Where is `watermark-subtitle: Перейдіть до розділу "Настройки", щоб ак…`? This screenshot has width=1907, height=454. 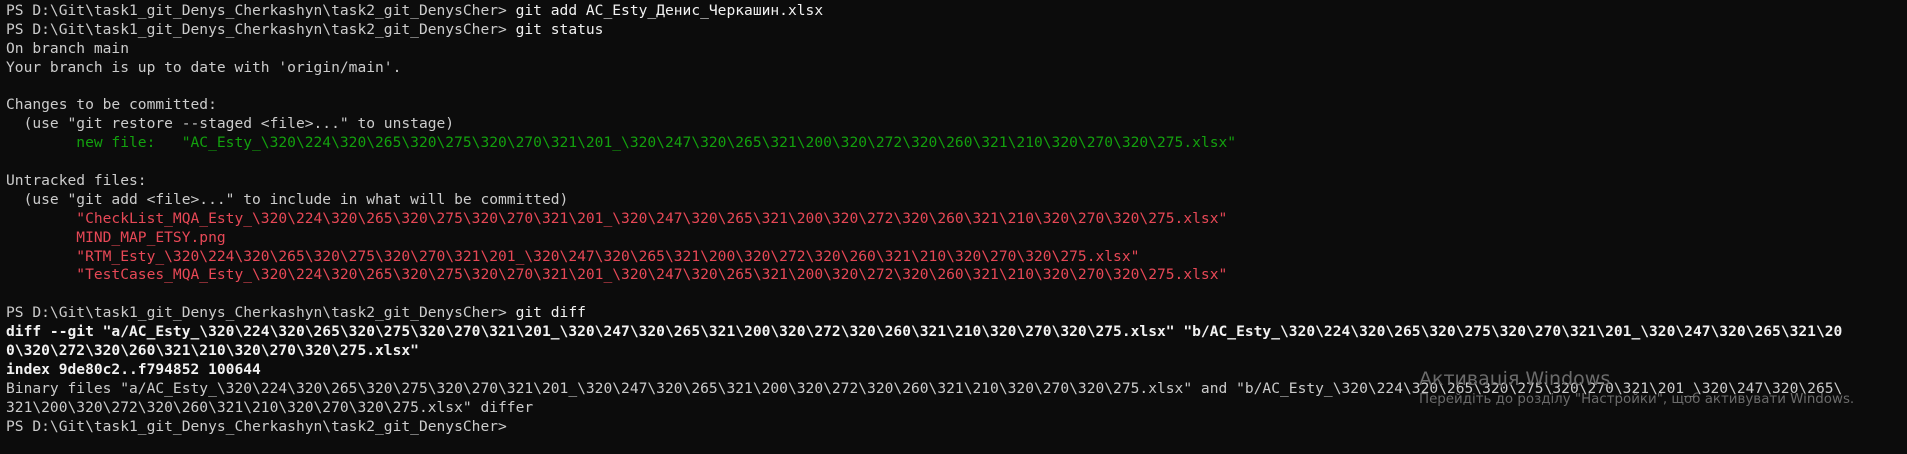 watermark-subtitle: Перейдіть до розділу "Настройки", щоб ак… is located at coordinates (1637, 399).